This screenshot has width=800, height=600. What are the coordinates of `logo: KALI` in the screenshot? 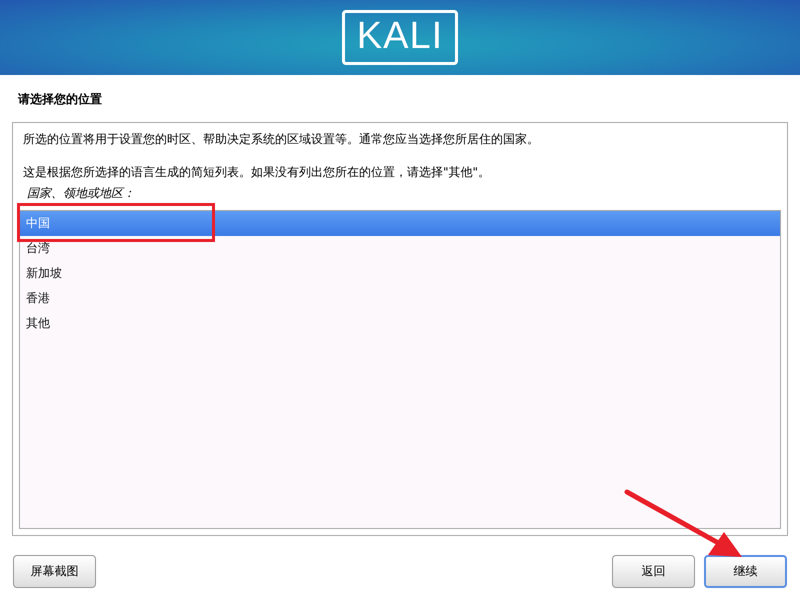 It's located at (400, 37).